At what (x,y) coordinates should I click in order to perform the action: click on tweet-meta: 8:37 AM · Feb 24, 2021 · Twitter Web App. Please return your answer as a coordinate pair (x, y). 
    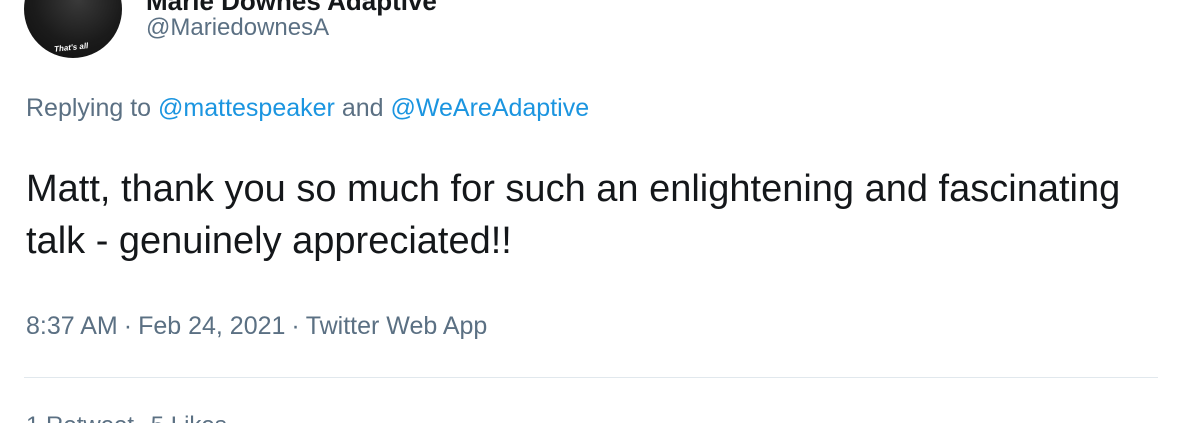
    Looking at the image, I should click on (256, 326).